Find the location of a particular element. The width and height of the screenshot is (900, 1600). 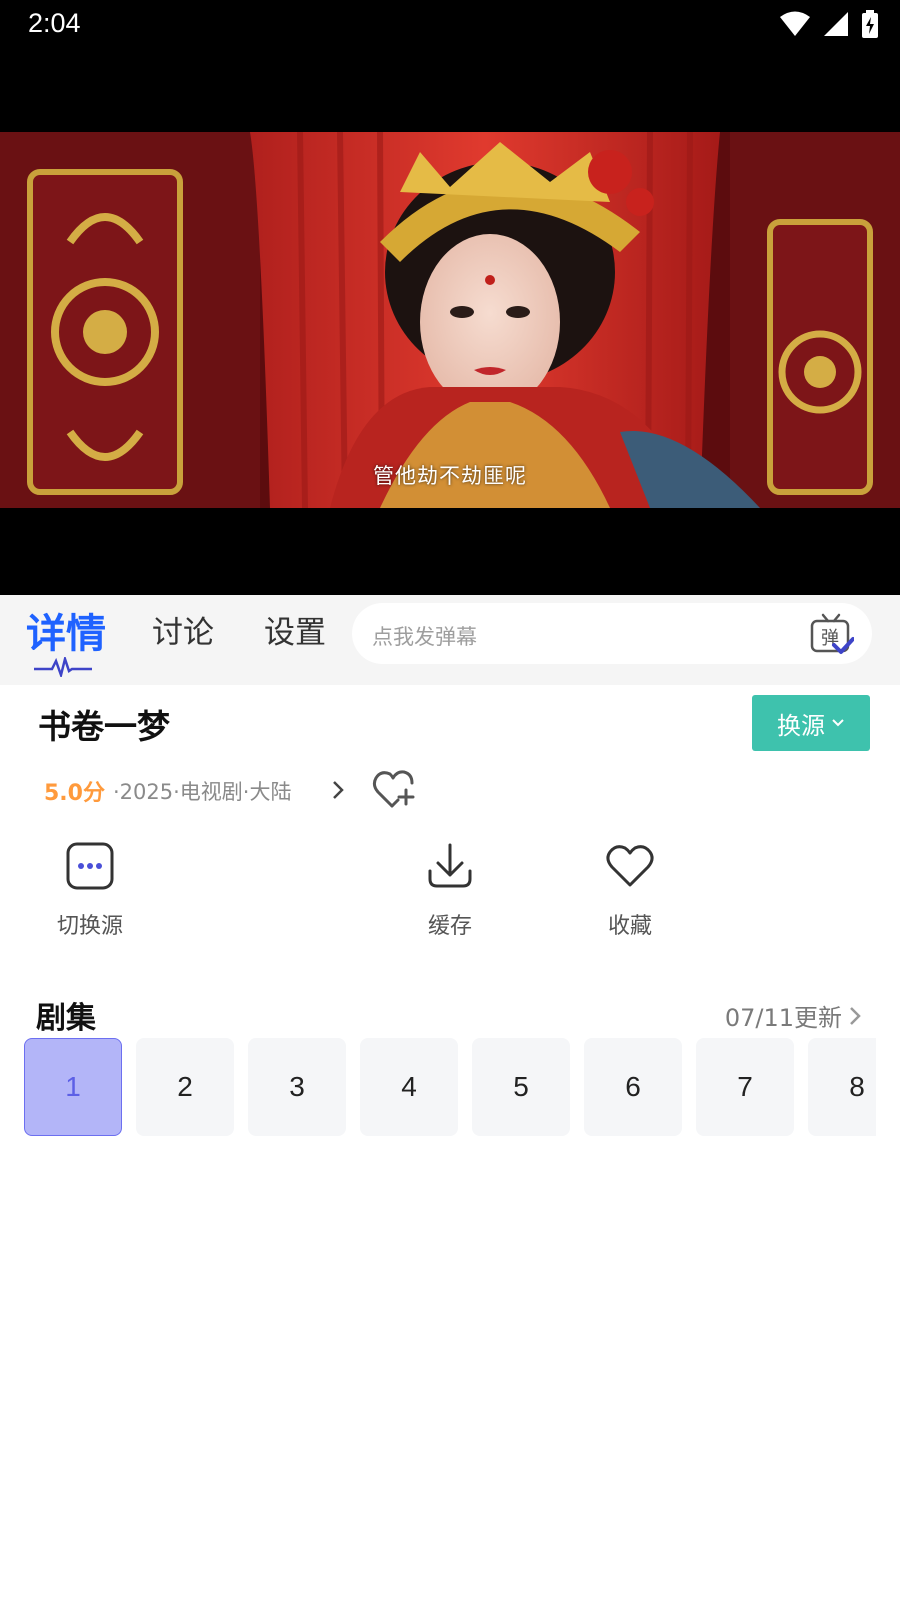

show-title: 书卷一梦 is located at coordinates (104, 726).